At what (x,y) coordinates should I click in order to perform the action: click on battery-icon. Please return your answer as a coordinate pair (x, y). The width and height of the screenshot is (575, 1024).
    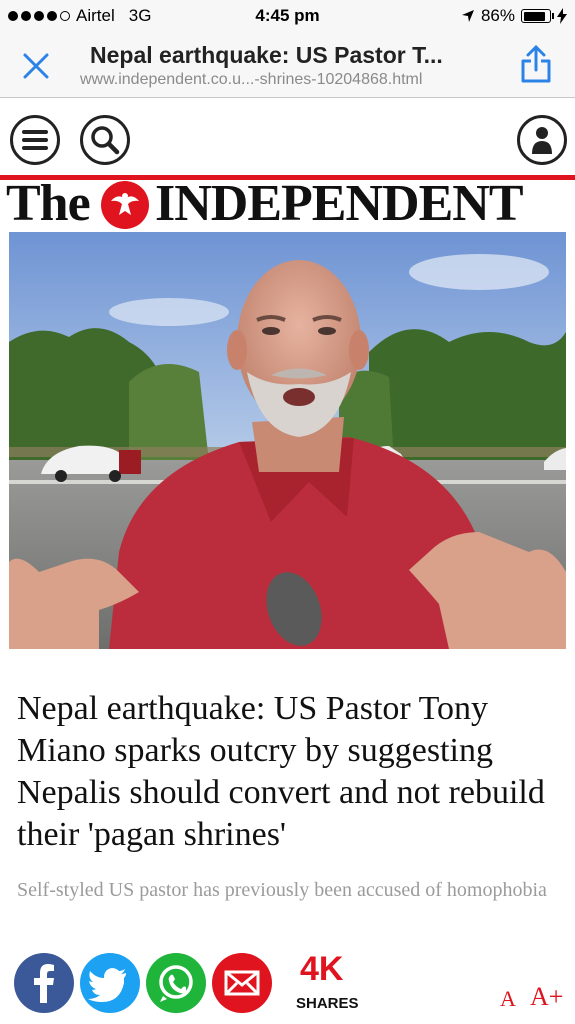
    Looking at the image, I should click on (537, 16).